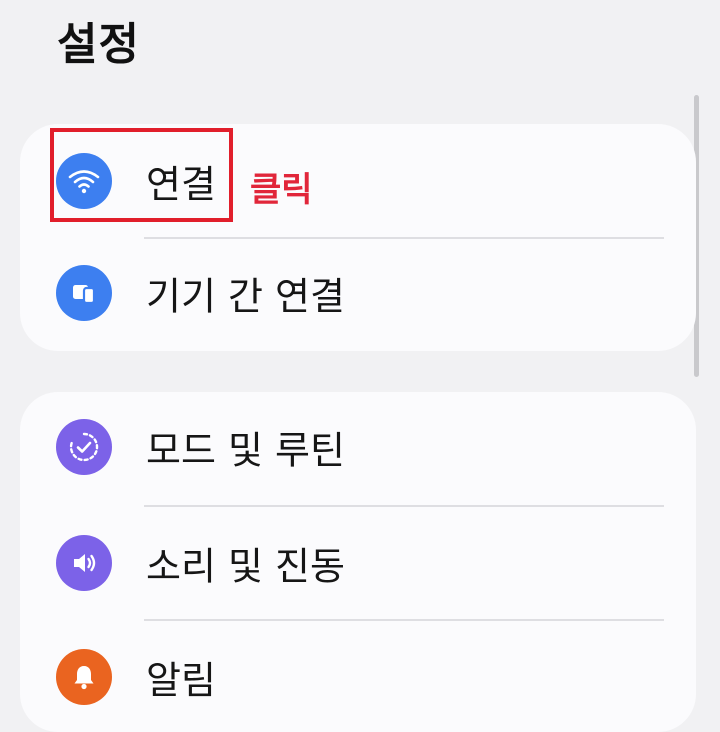 The width and height of the screenshot is (720, 732). I want to click on settings-item-sound-vibration: 소리 및 진동, so click(358, 563).